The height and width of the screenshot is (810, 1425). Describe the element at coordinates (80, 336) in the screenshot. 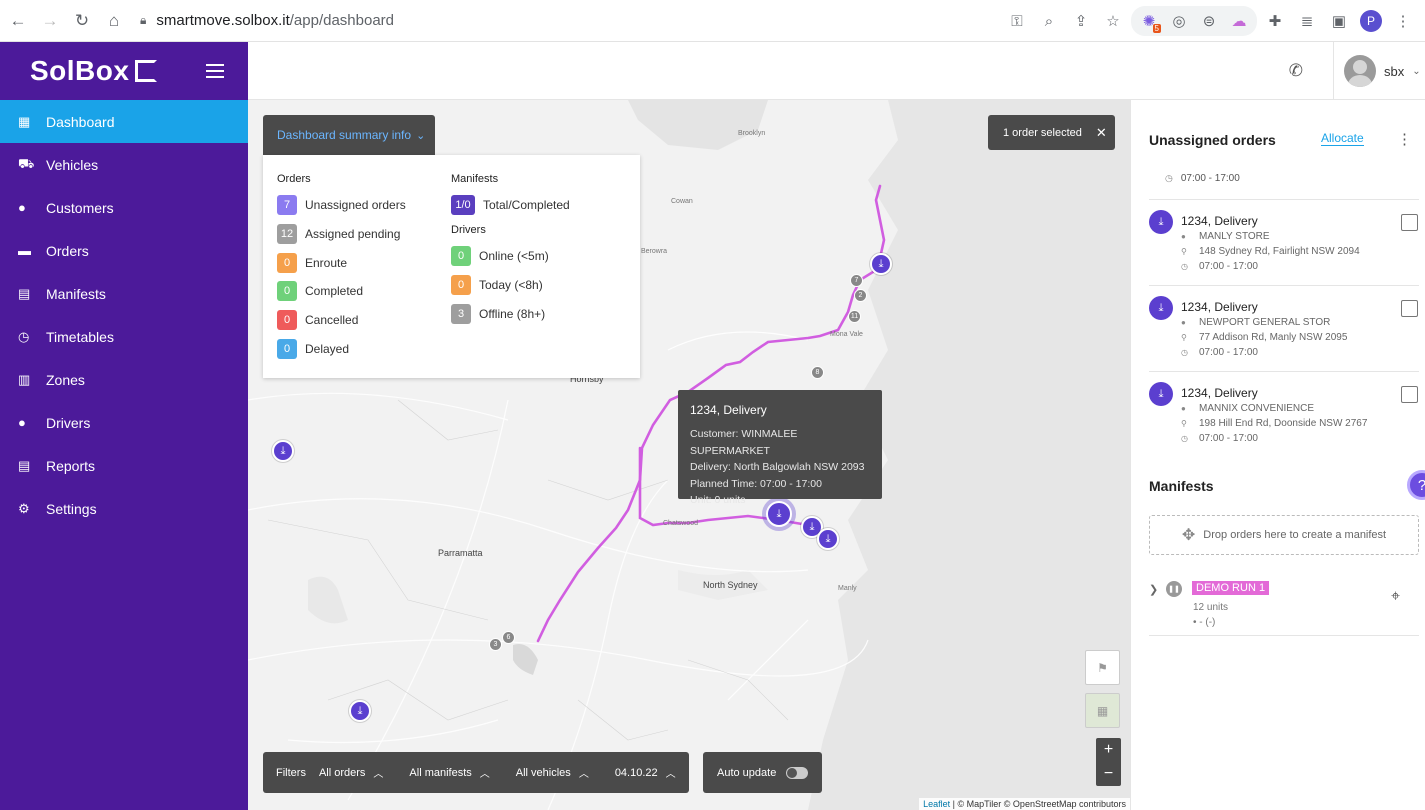

I see `sidebar-item-label: Timetables` at that location.